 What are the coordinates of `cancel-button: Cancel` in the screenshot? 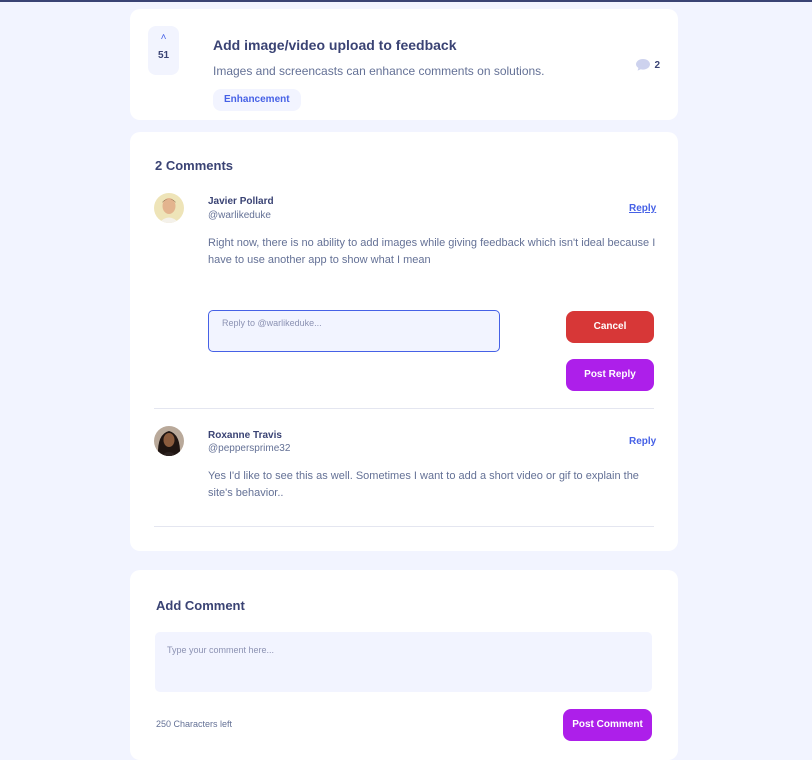 It's located at (610, 327).